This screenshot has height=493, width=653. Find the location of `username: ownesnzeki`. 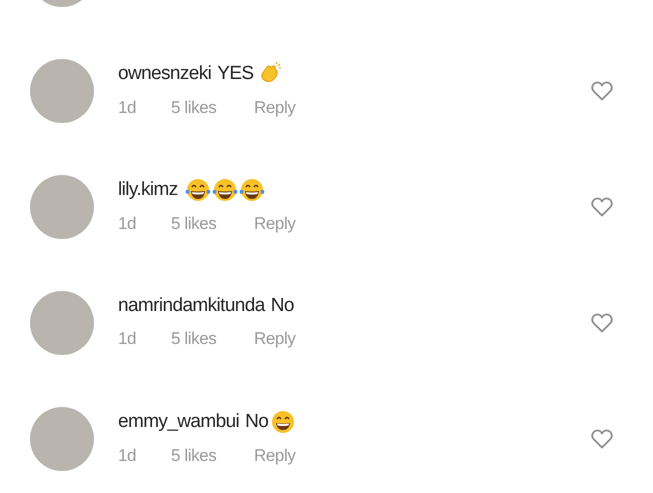

username: ownesnzeki is located at coordinates (165, 74).